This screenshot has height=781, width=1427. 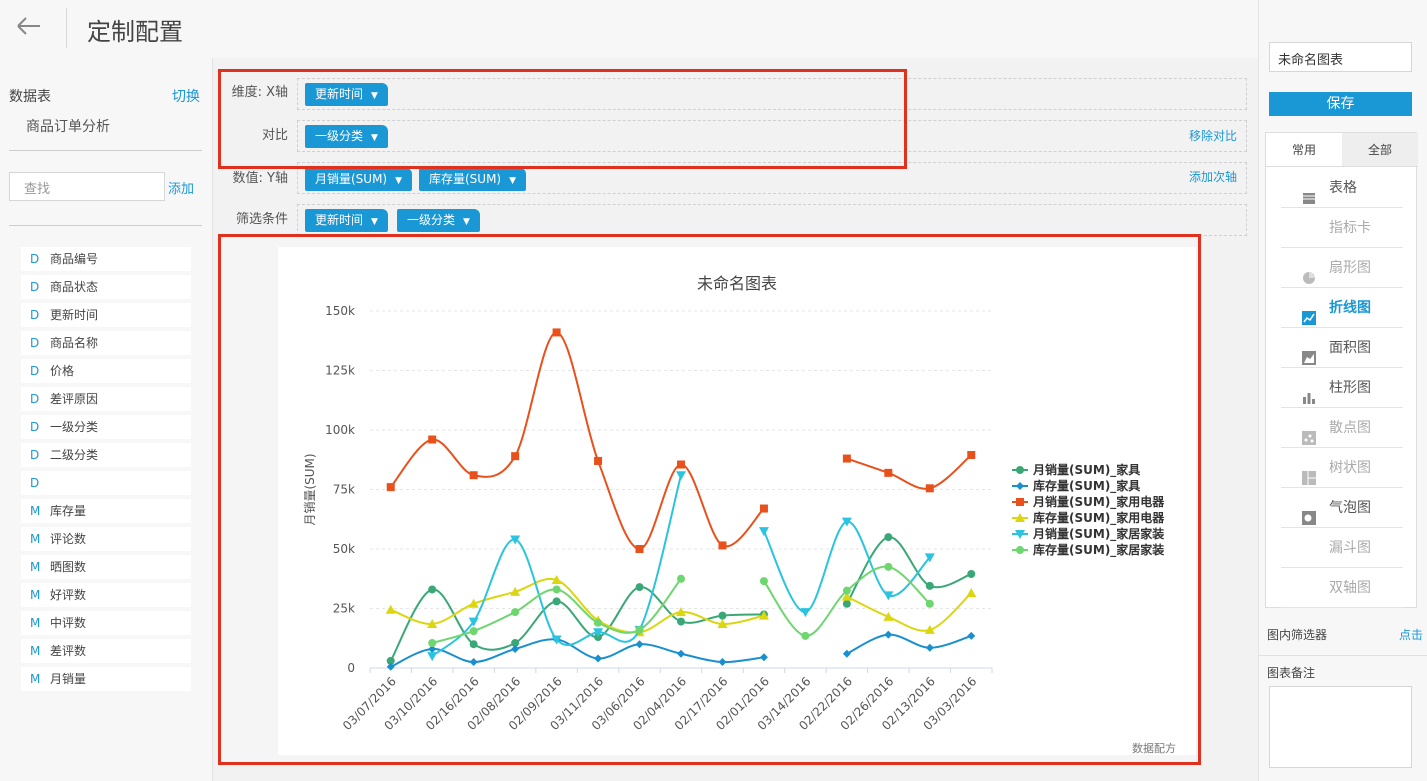 What do you see at coordinates (1304, 150) in the screenshot?
I see `tab-common: 常用` at bounding box center [1304, 150].